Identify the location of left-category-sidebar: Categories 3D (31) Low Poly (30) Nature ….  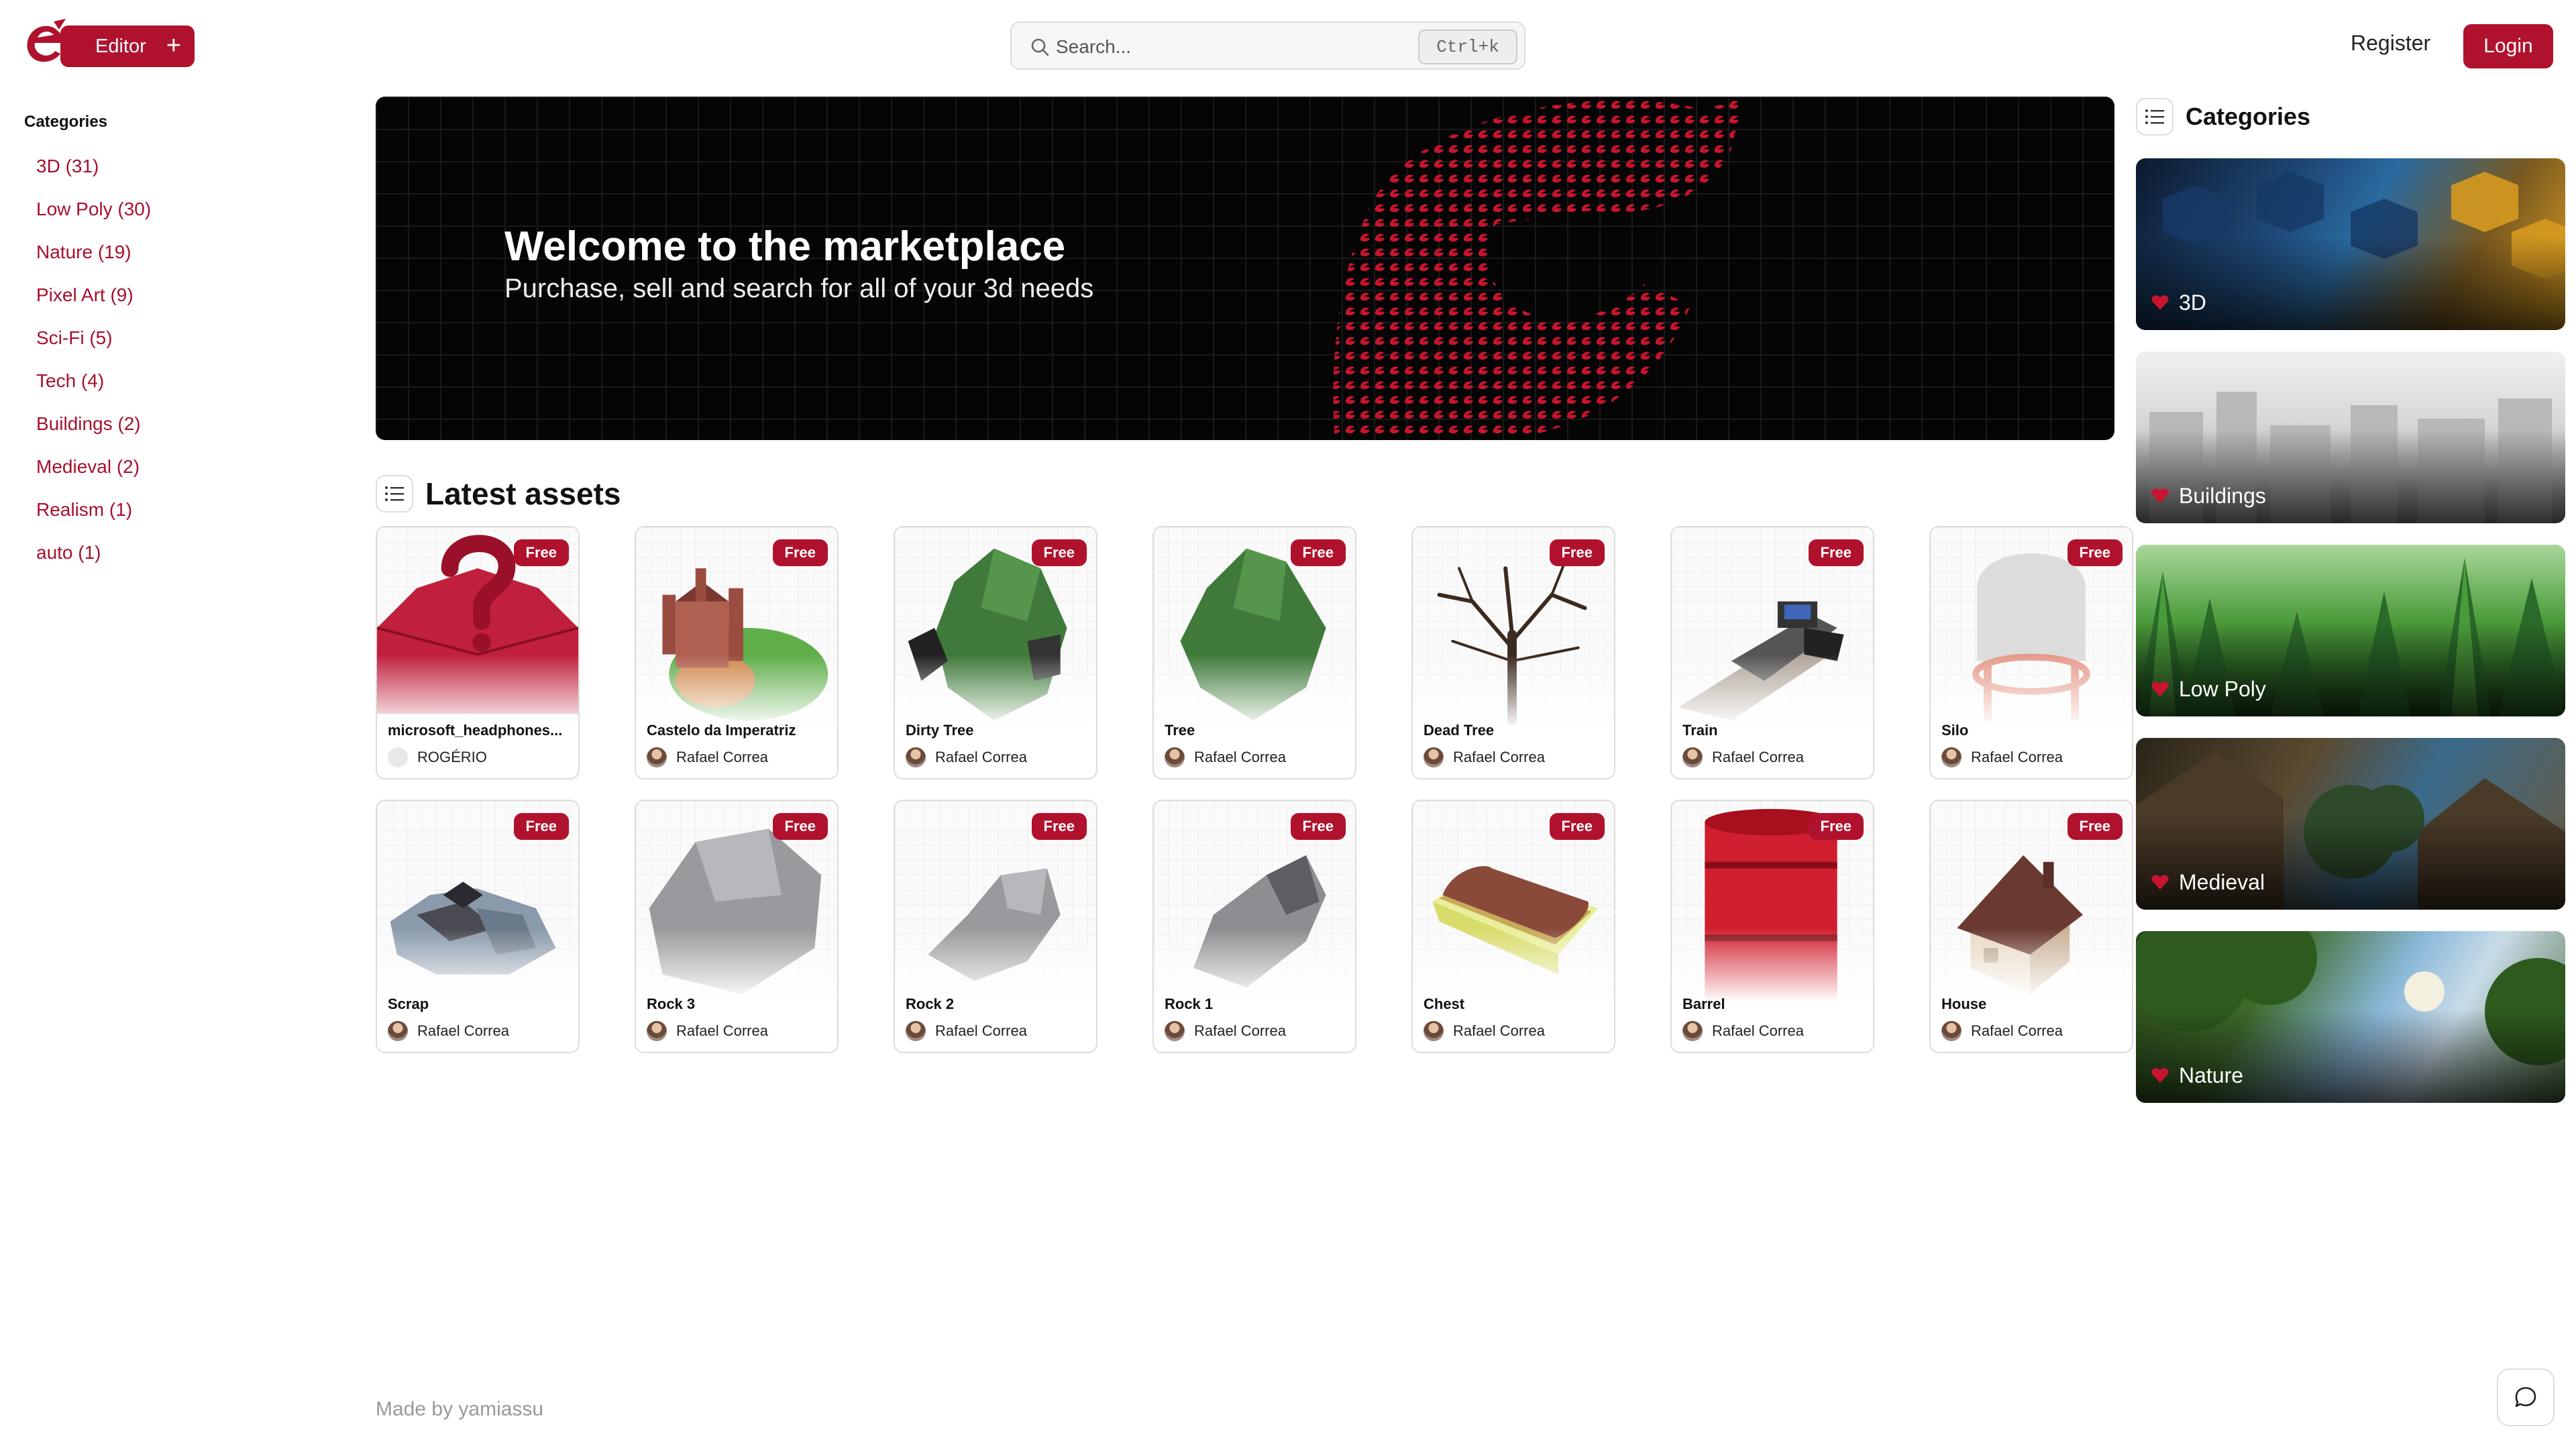
(165, 343).